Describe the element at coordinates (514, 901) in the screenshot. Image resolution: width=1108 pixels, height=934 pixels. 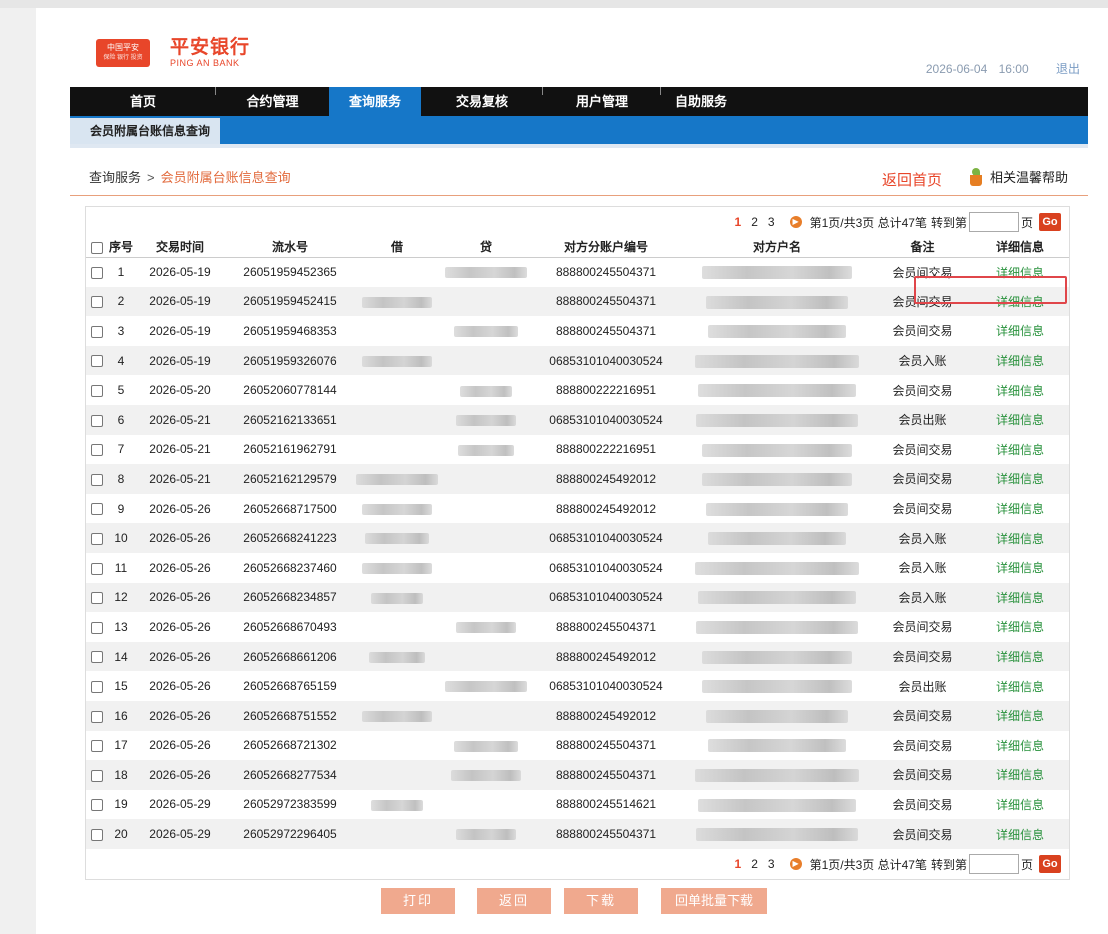
I see `back-button: 返回` at that location.